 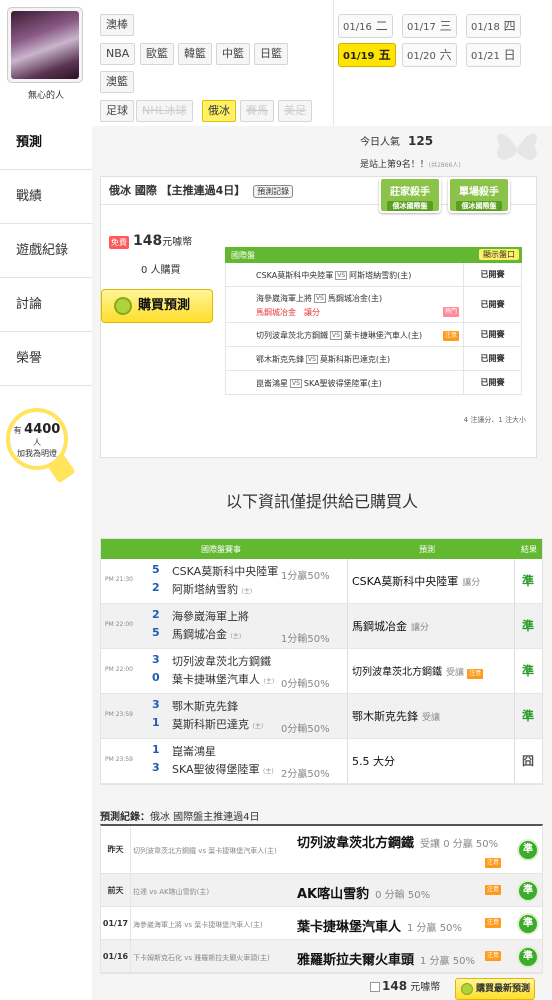 What do you see at coordinates (116, 890) in the screenshot?
I see `history-day: 前天` at bounding box center [116, 890].